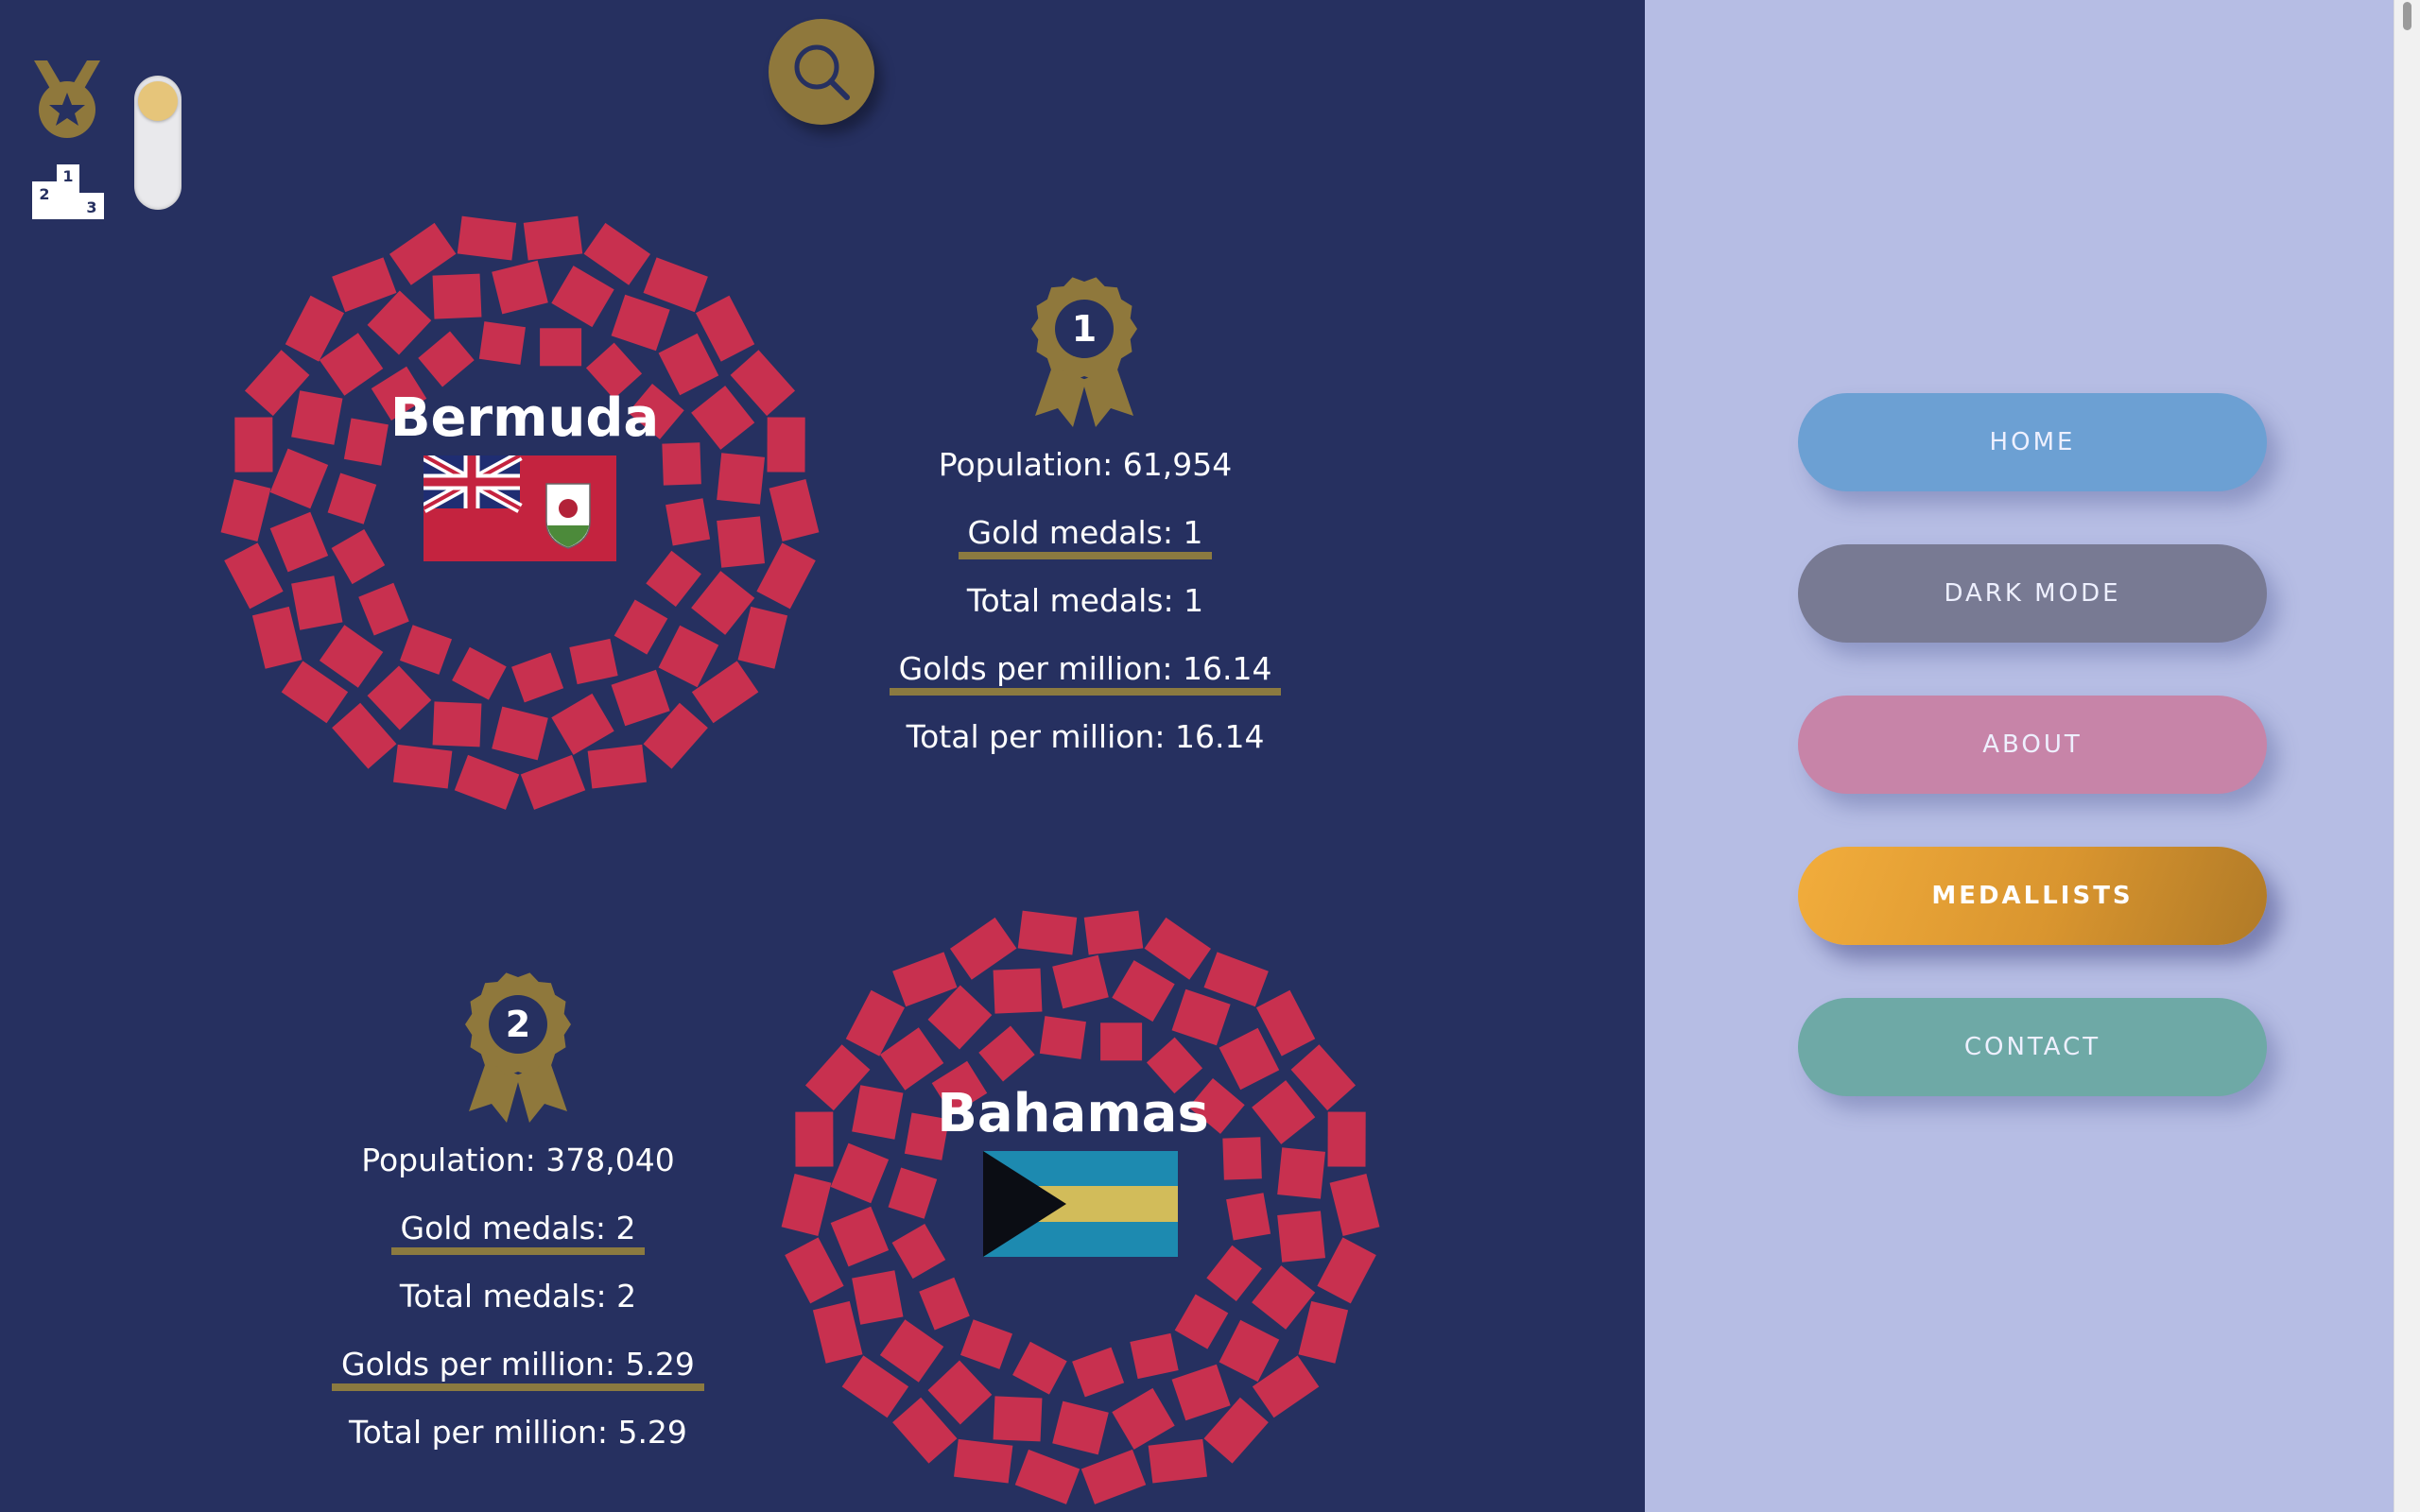 The image size is (2420, 1512). What do you see at coordinates (44, 194) in the screenshot?
I see `podium-second-label: 2` at bounding box center [44, 194].